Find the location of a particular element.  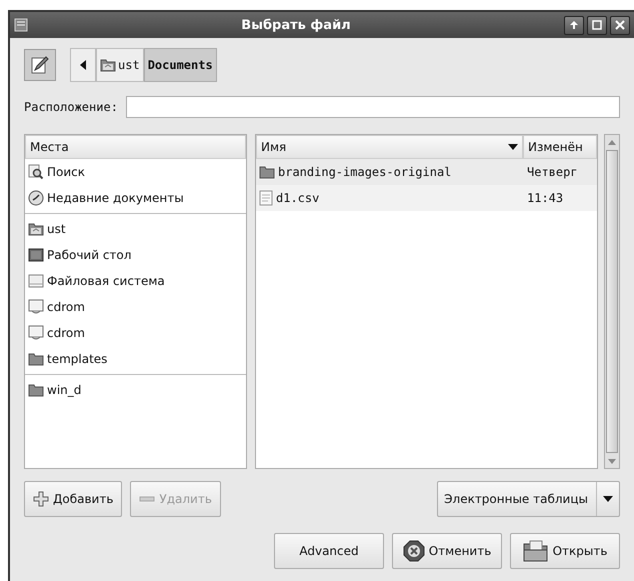

up-arrow-icon is located at coordinates (574, 25).